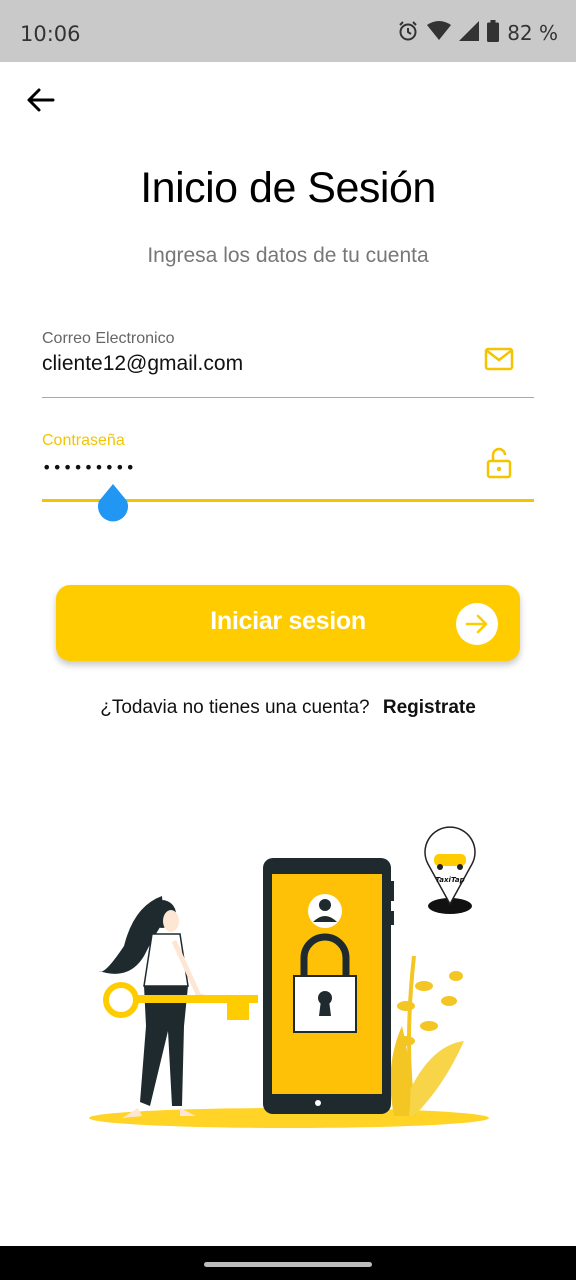 The width and height of the screenshot is (576, 1280). Describe the element at coordinates (288, 31) in the screenshot. I see `status-bar: 10:06 82 %` at that location.